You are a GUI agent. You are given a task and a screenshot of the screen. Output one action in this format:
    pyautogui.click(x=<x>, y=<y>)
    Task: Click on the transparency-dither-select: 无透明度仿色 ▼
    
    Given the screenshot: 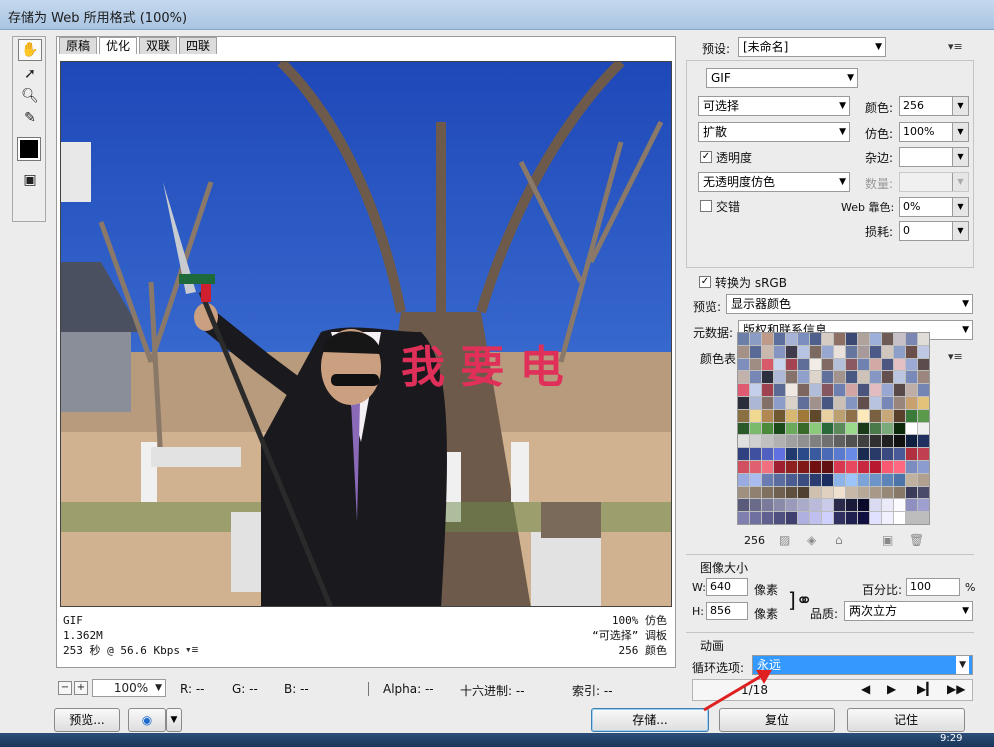 What is the action you would take?
    pyautogui.click(x=774, y=182)
    